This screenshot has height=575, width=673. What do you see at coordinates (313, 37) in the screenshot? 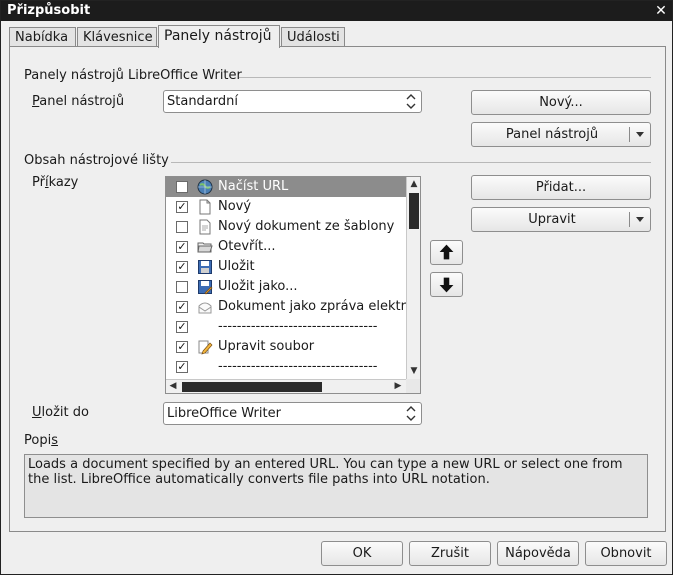
I see `tab-events: Události` at bounding box center [313, 37].